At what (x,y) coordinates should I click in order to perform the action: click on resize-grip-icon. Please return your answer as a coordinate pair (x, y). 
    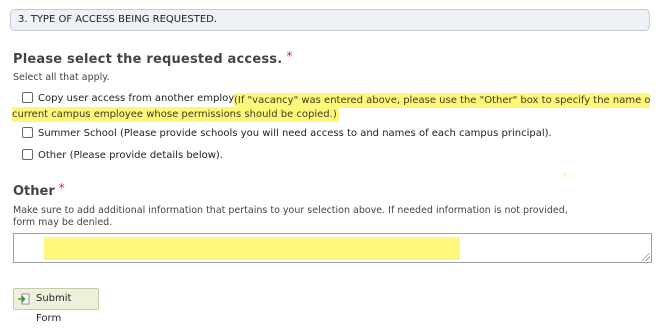
    Looking at the image, I should click on (646, 257).